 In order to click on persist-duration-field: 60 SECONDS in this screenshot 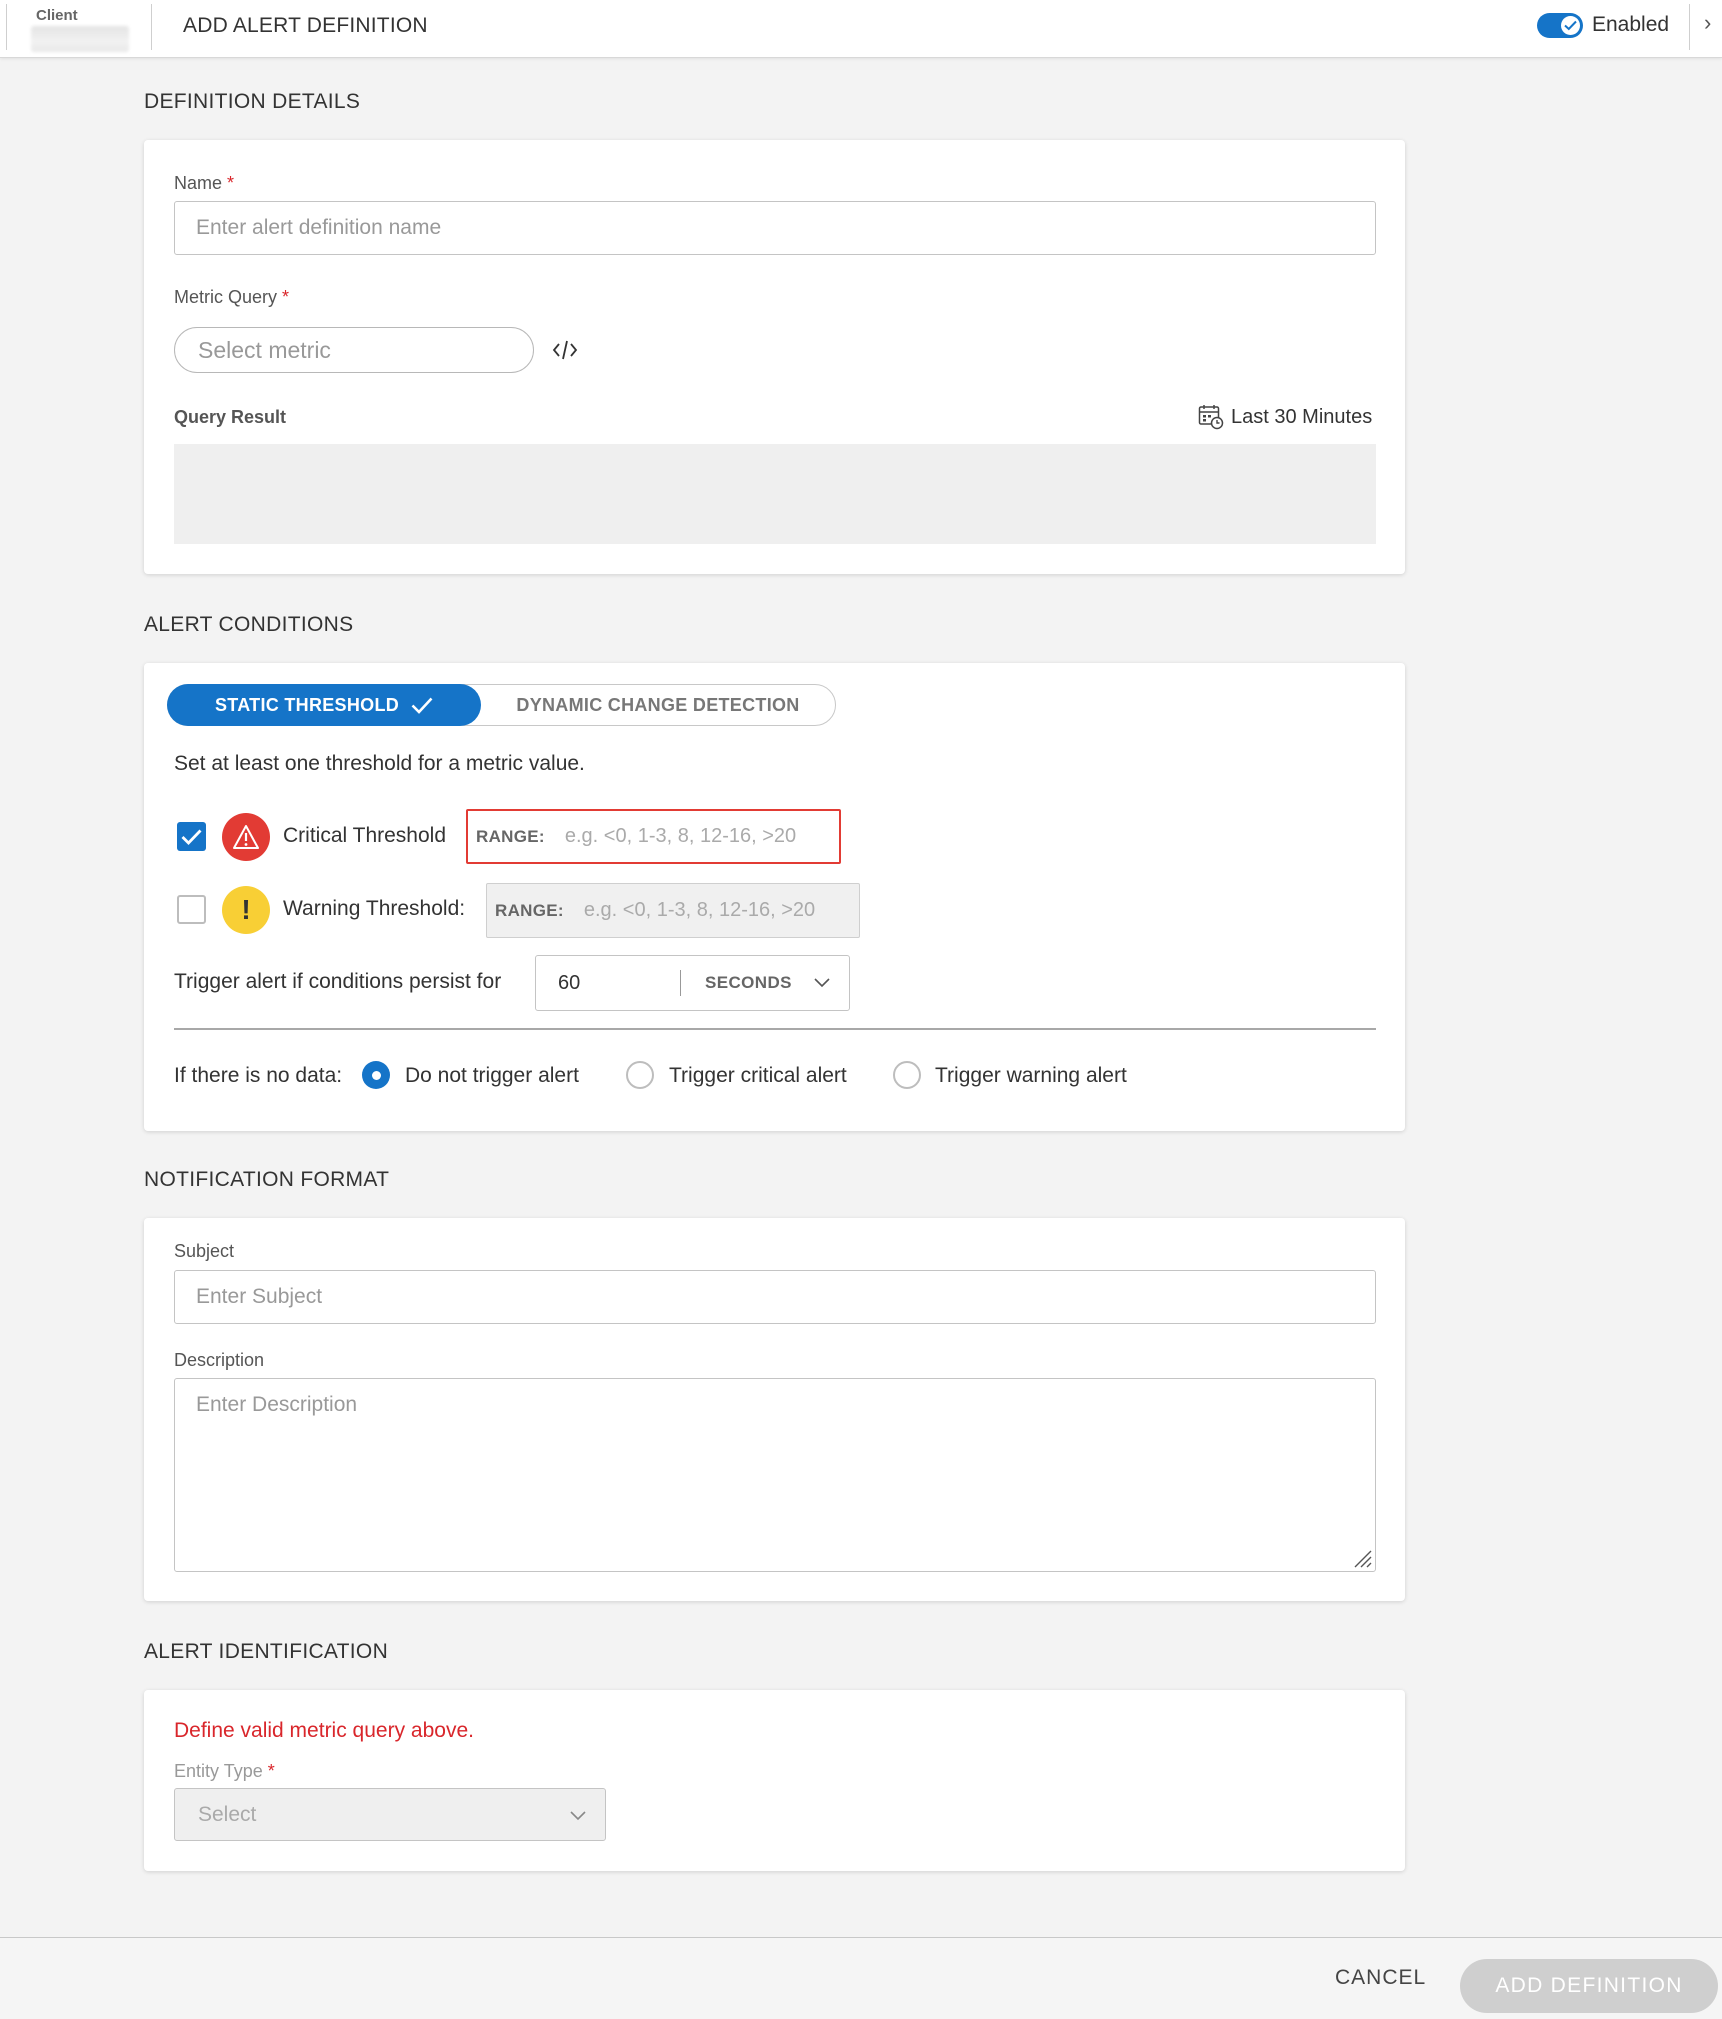, I will do `click(692, 983)`.